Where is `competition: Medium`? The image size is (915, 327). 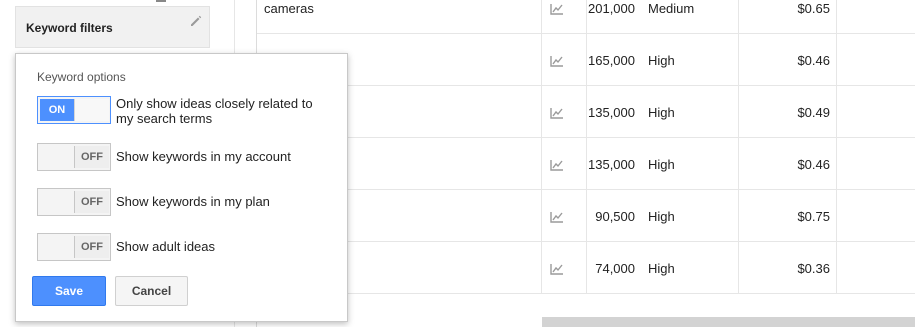 competition: Medium is located at coordinates (671, 8).